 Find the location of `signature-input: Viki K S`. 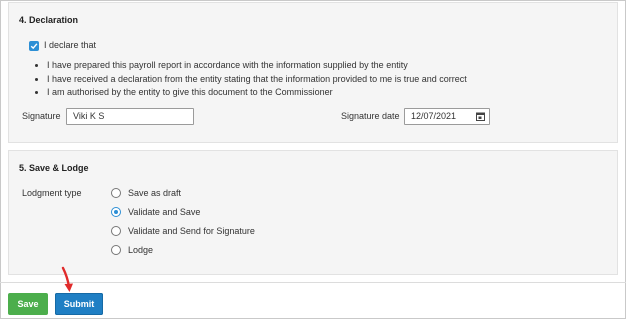

signature-input: Viki K S is located at coordinates (130, 116).